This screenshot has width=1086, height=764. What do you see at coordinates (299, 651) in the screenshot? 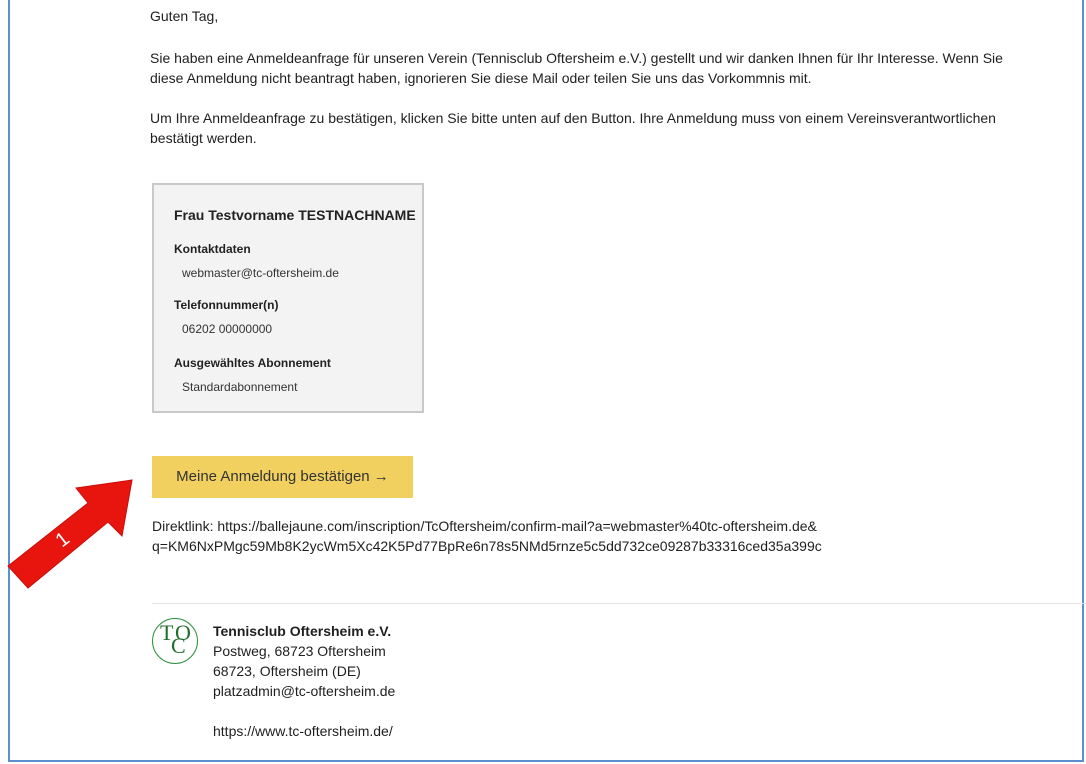
I see `club-address-1: Postweg, 68723 Oftersheim` at bounding box center [299, 651].